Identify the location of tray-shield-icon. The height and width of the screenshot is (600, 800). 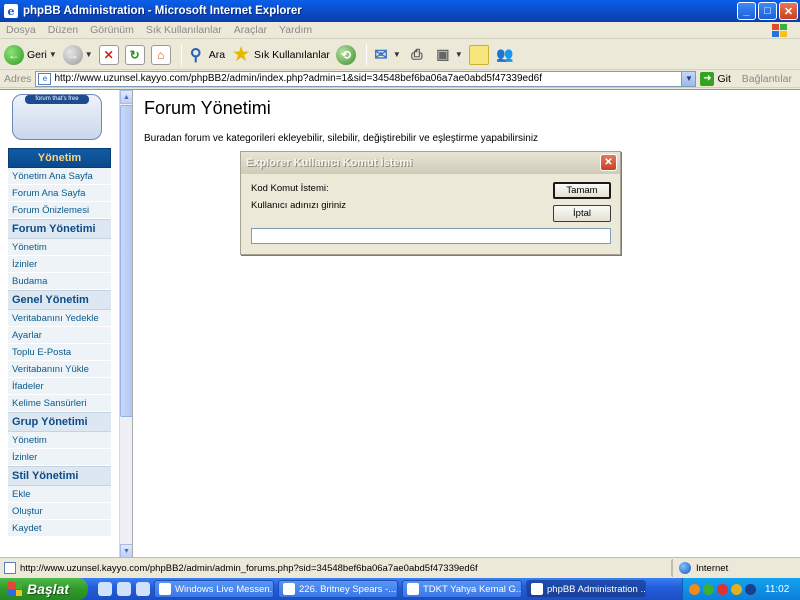
(736, 589).